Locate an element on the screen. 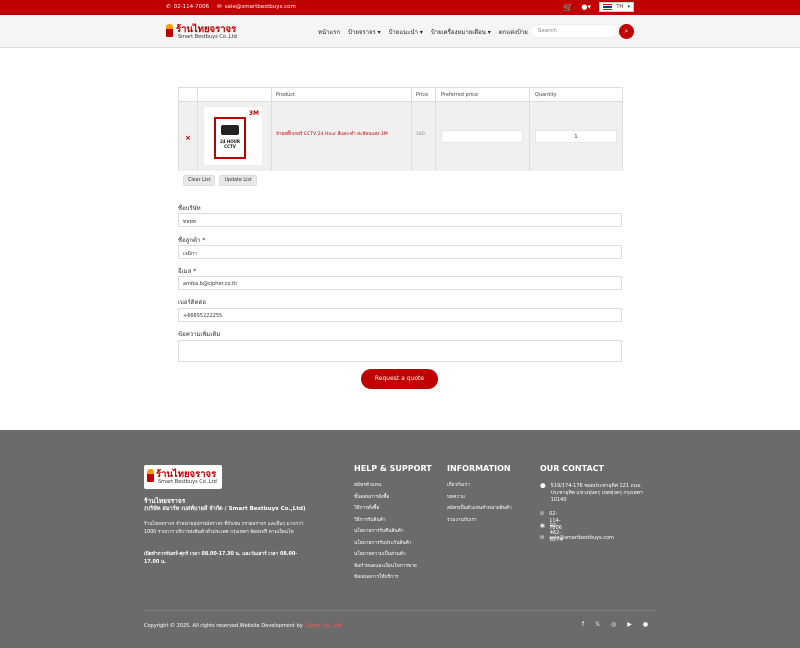 Image resolution: width=800 pixels, height=648 pixels. email-field: amika.b@cipher.co.th is located at coordinates (400, 283).